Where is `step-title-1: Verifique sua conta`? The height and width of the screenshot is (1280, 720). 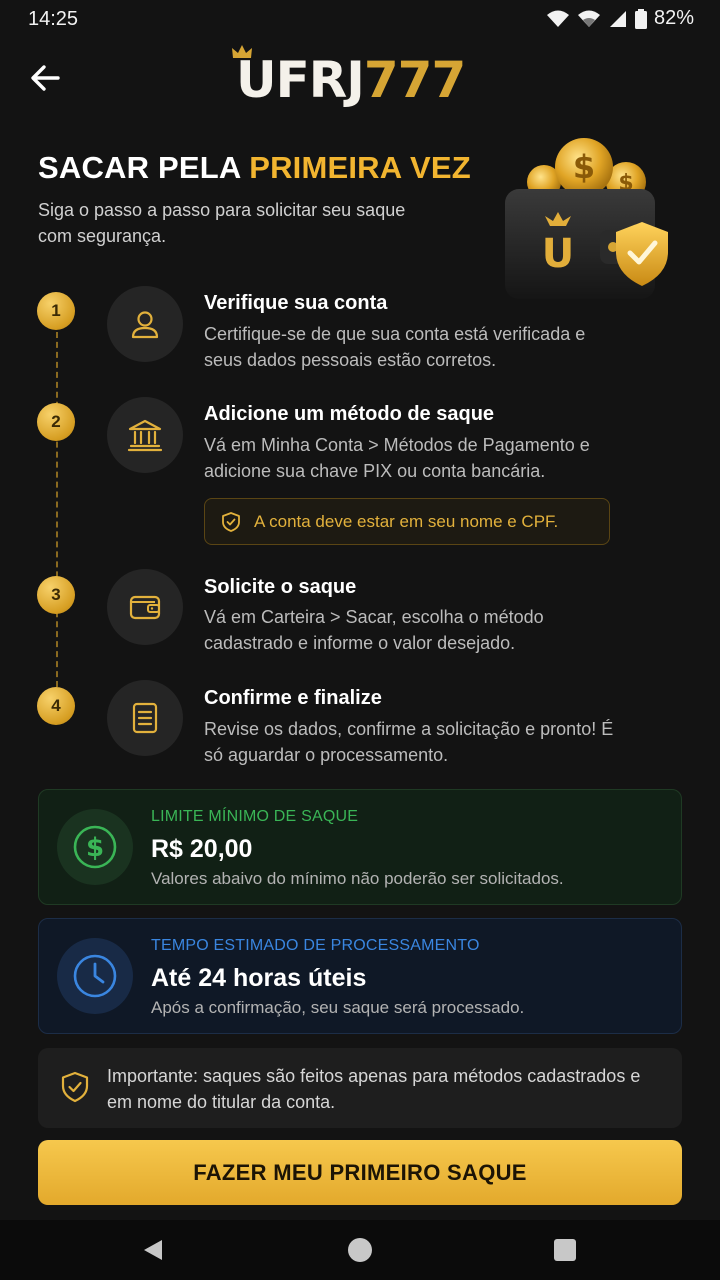 step-title-1: Verifique sua conta is located at coordinates (296, 303).